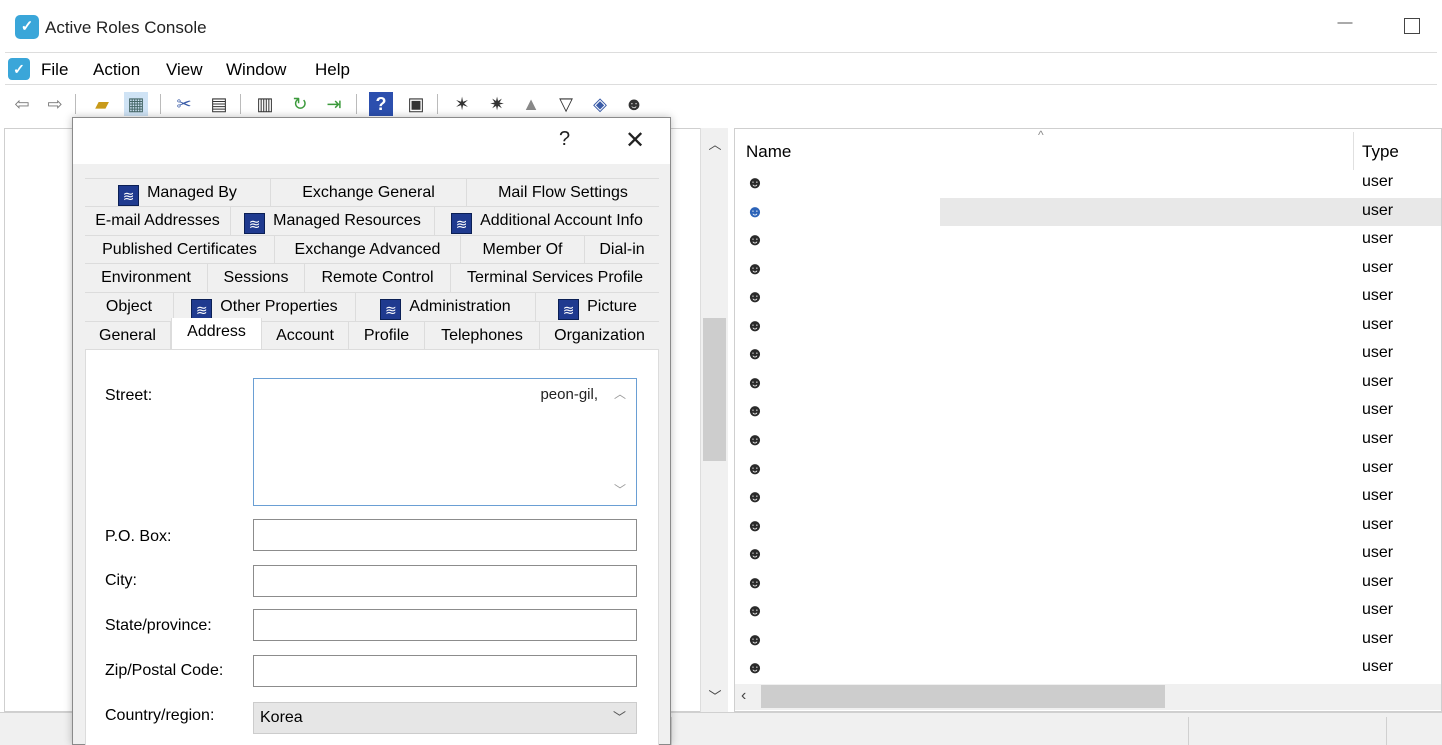  I want to click on pobox-field, so click(445, 535).